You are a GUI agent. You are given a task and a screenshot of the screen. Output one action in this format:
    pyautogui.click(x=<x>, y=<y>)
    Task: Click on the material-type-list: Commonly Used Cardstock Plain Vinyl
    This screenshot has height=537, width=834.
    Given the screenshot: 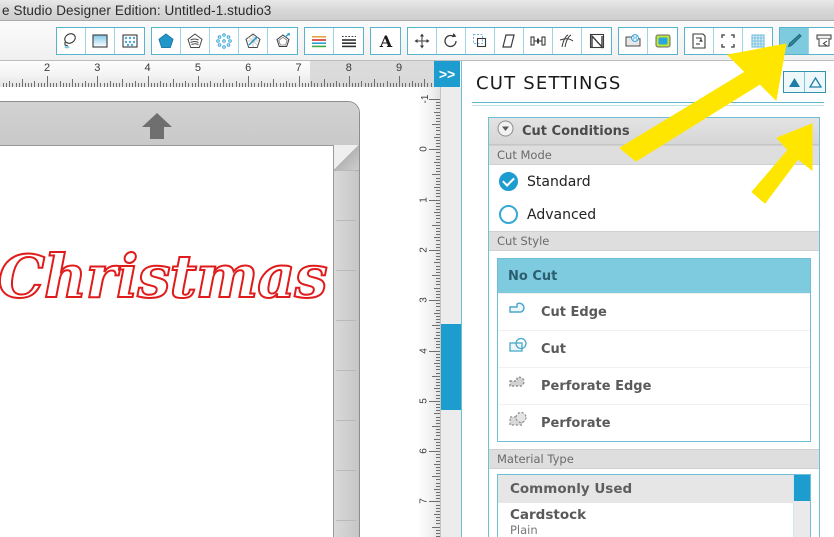 What is the action you would take?
    pyautogui.click(x=654, y=505)
    